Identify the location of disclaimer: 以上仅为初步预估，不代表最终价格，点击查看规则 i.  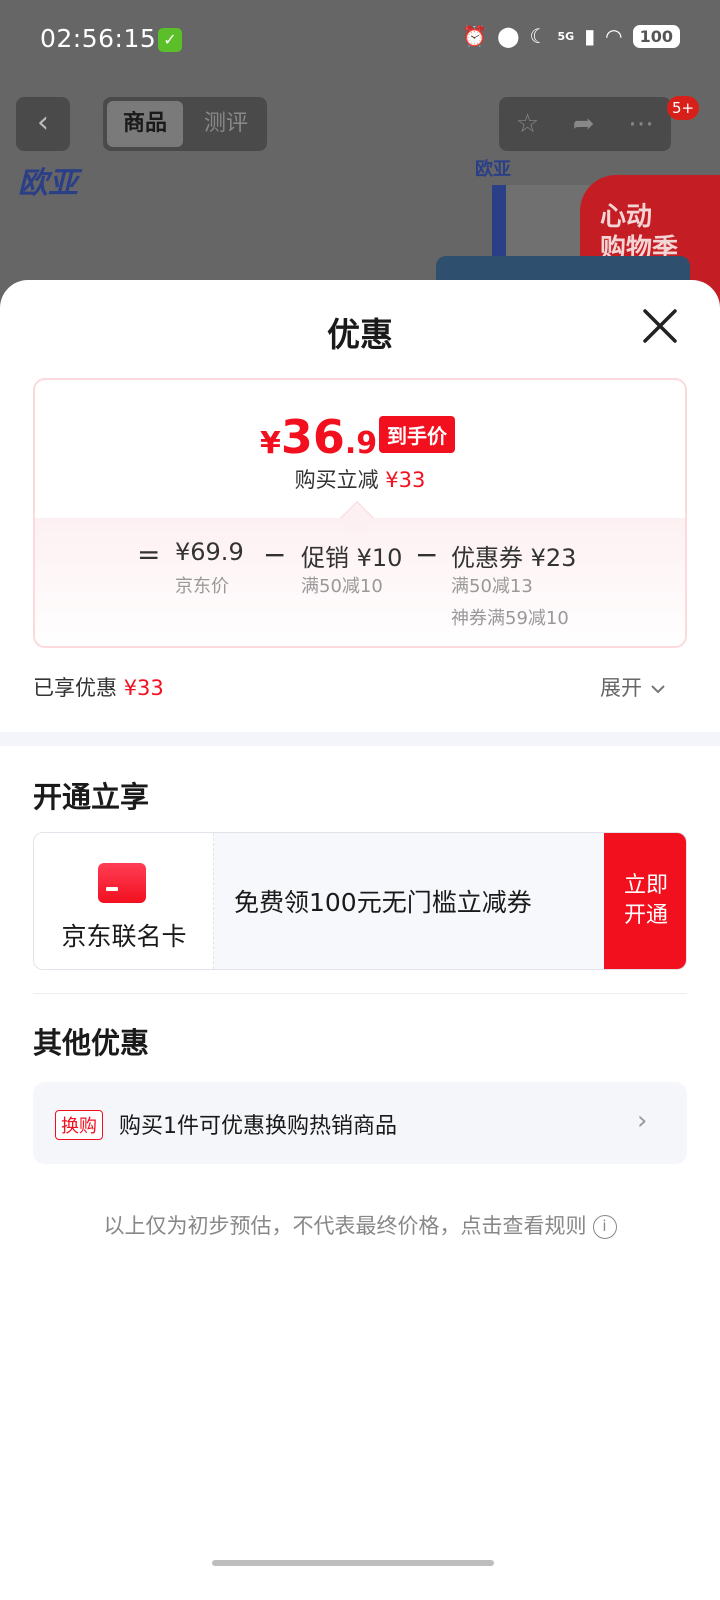
(360, 1225).